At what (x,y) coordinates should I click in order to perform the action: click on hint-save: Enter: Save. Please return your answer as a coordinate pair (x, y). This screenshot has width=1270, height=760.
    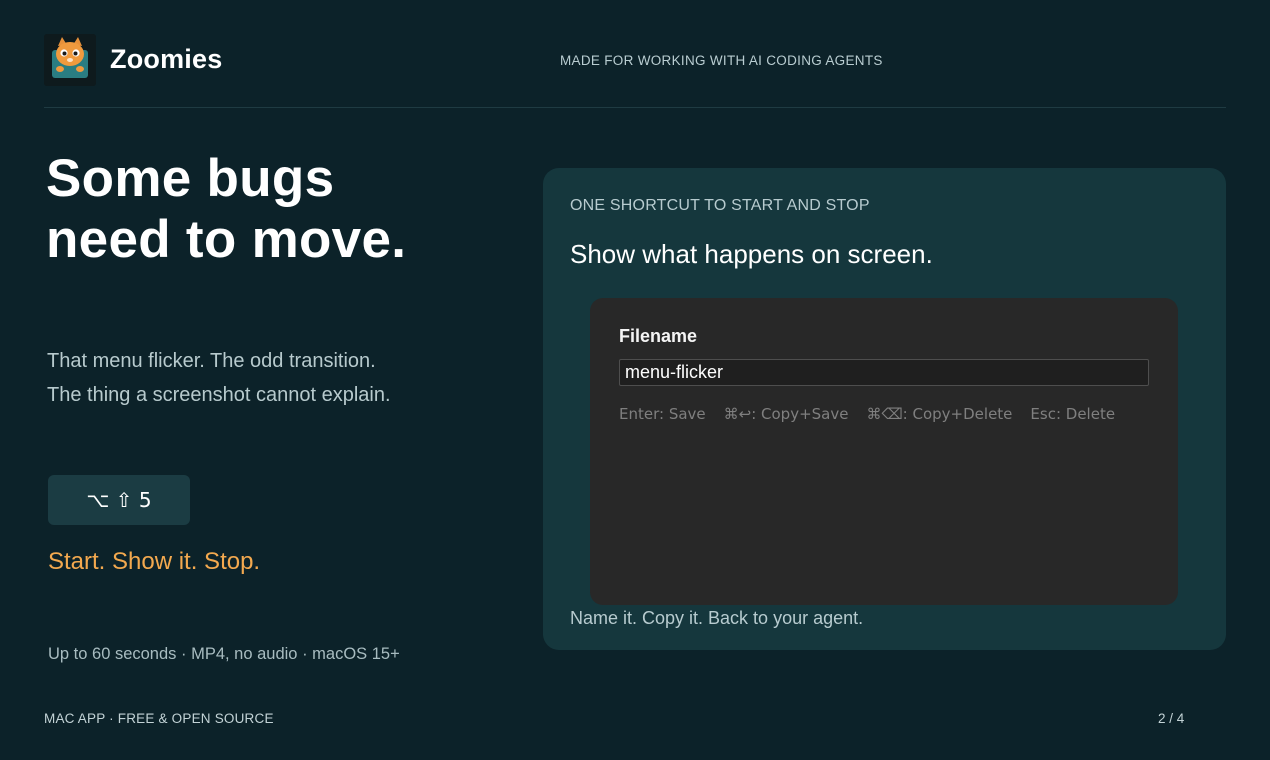
    Looking at the image, I should click on (662, 414).